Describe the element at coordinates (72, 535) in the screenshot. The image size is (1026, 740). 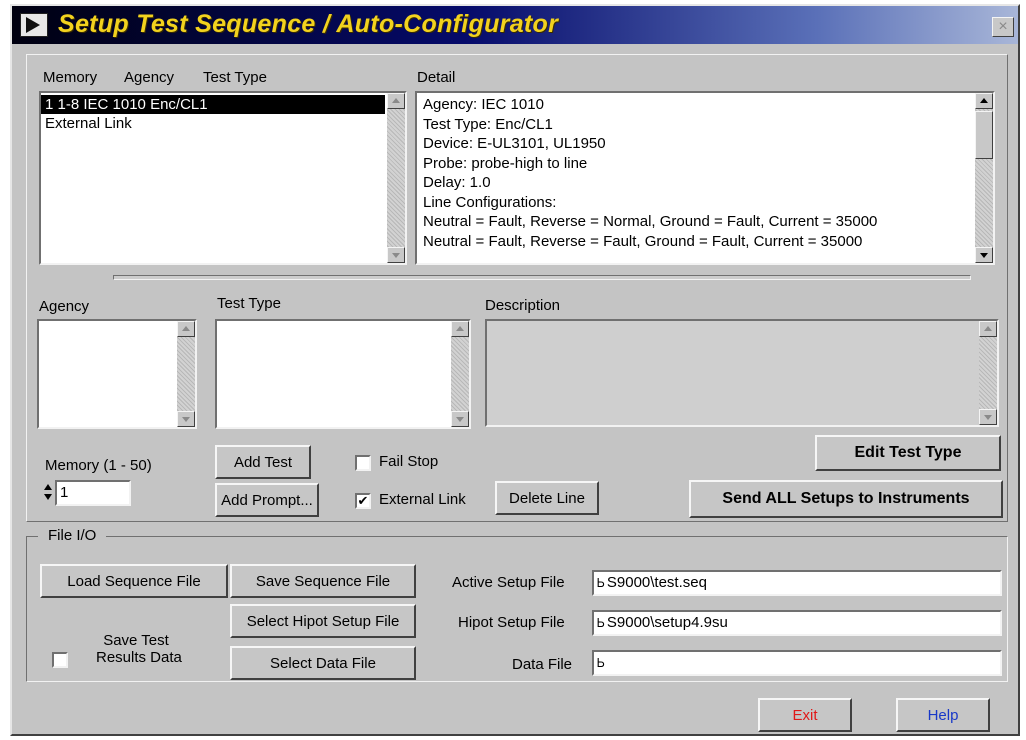
I see `file-io-title: File I/O` at that location.